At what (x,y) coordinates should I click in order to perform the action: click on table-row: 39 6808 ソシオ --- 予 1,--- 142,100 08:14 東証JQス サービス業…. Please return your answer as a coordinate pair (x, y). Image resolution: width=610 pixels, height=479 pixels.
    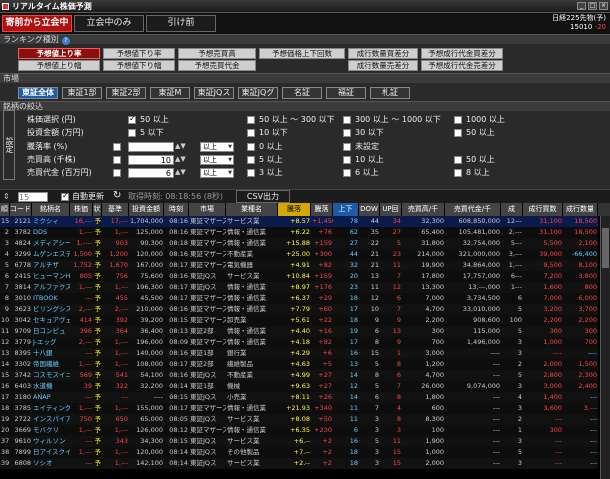
    Looking at the image, I should click on (299, 463).